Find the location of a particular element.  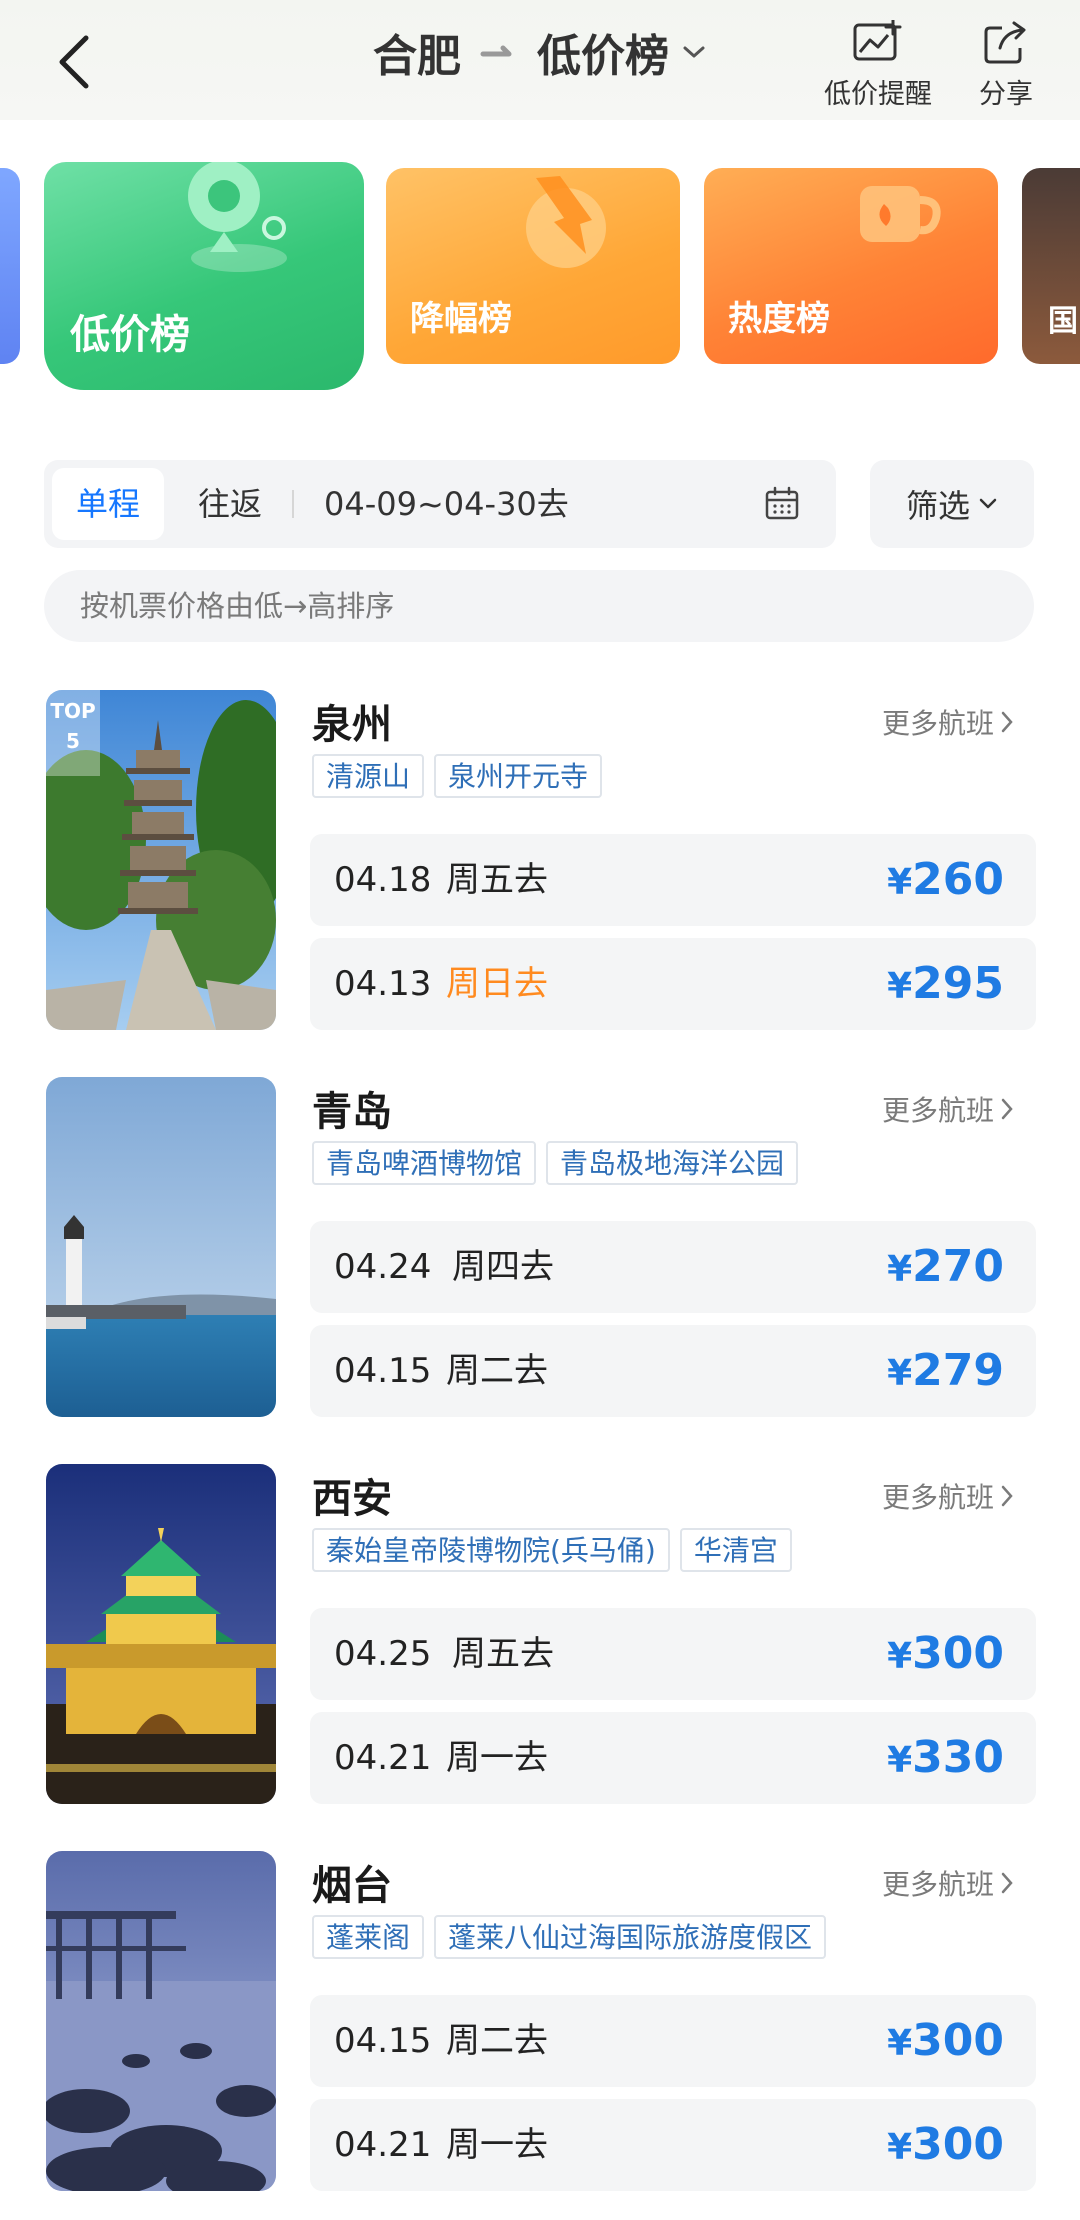

lighthouse-photo-illustration is located at coordinates (161, 1247).